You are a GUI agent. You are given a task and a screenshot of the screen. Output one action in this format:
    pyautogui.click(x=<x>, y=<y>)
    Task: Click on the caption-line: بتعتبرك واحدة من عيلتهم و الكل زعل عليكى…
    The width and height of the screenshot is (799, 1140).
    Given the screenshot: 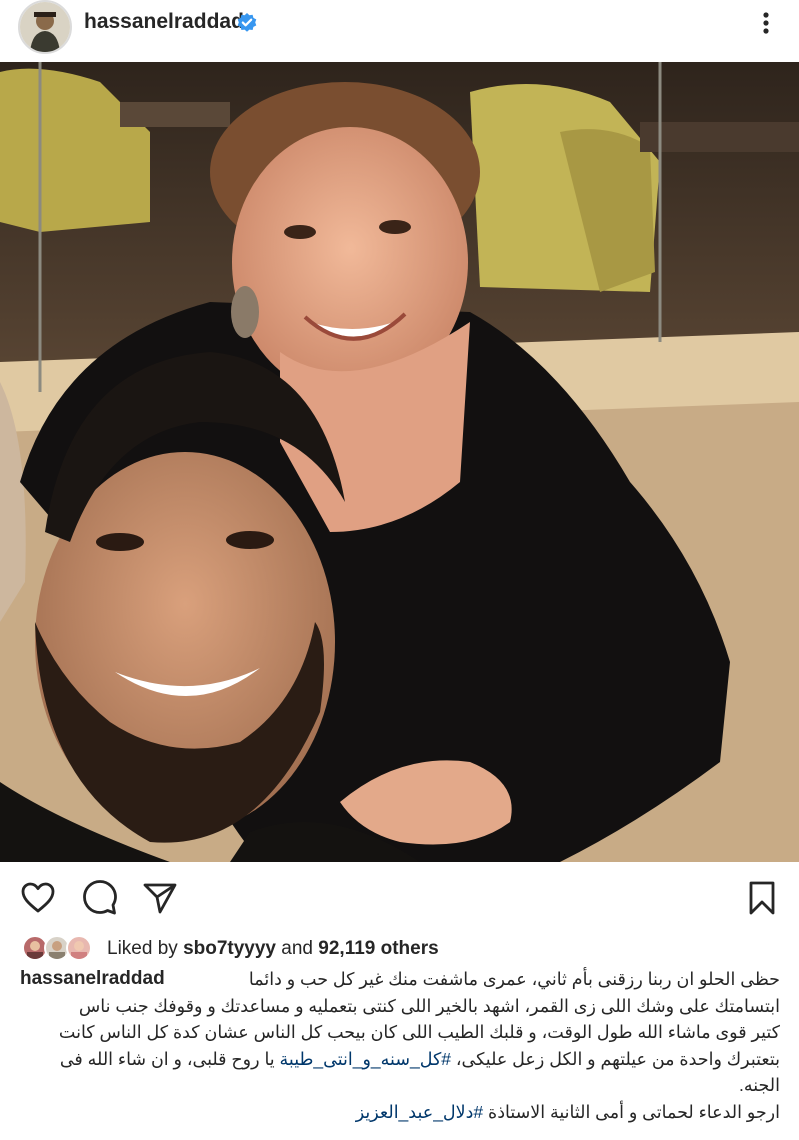 What is the action you would take?
    pyautogui.click(x=400, y=1059)
    